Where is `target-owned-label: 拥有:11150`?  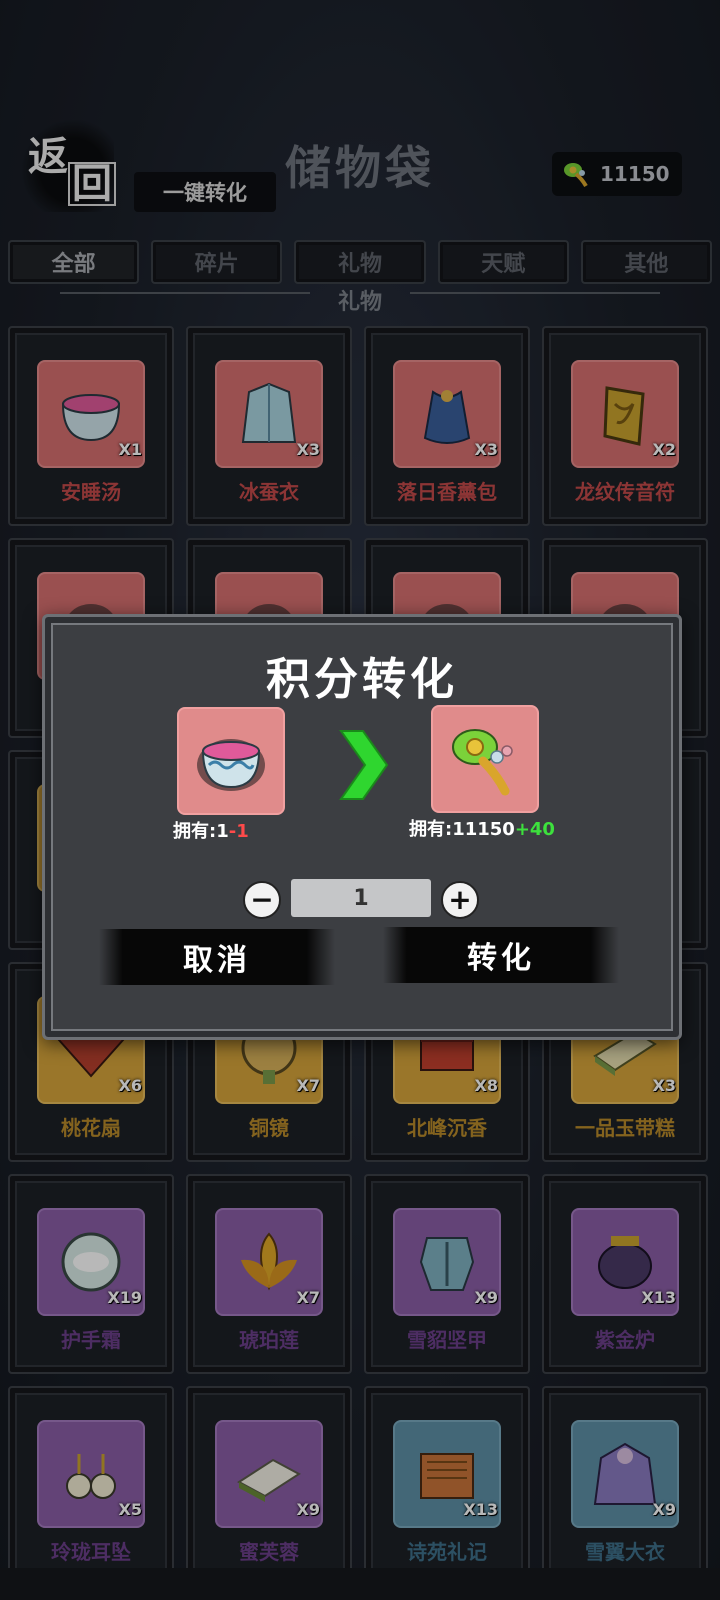 target-owned-label: 拥有:11150 is located at coordinates (462, 829).